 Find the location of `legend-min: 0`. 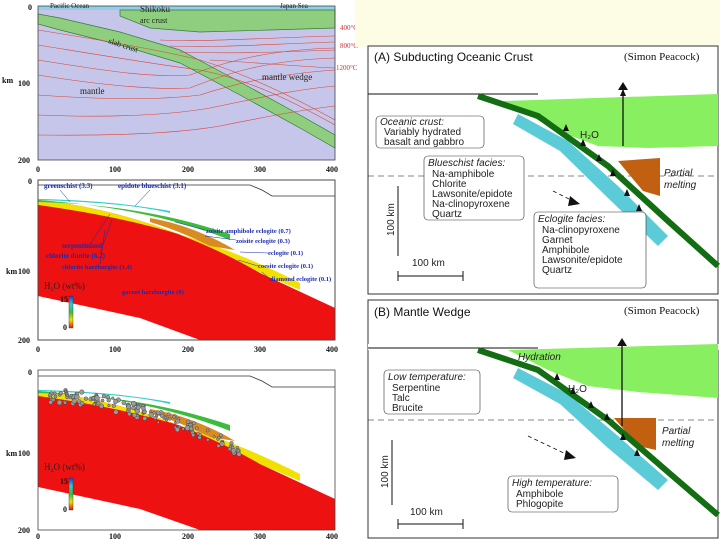

legend-min: 0 is located at coordinates (65, 327).